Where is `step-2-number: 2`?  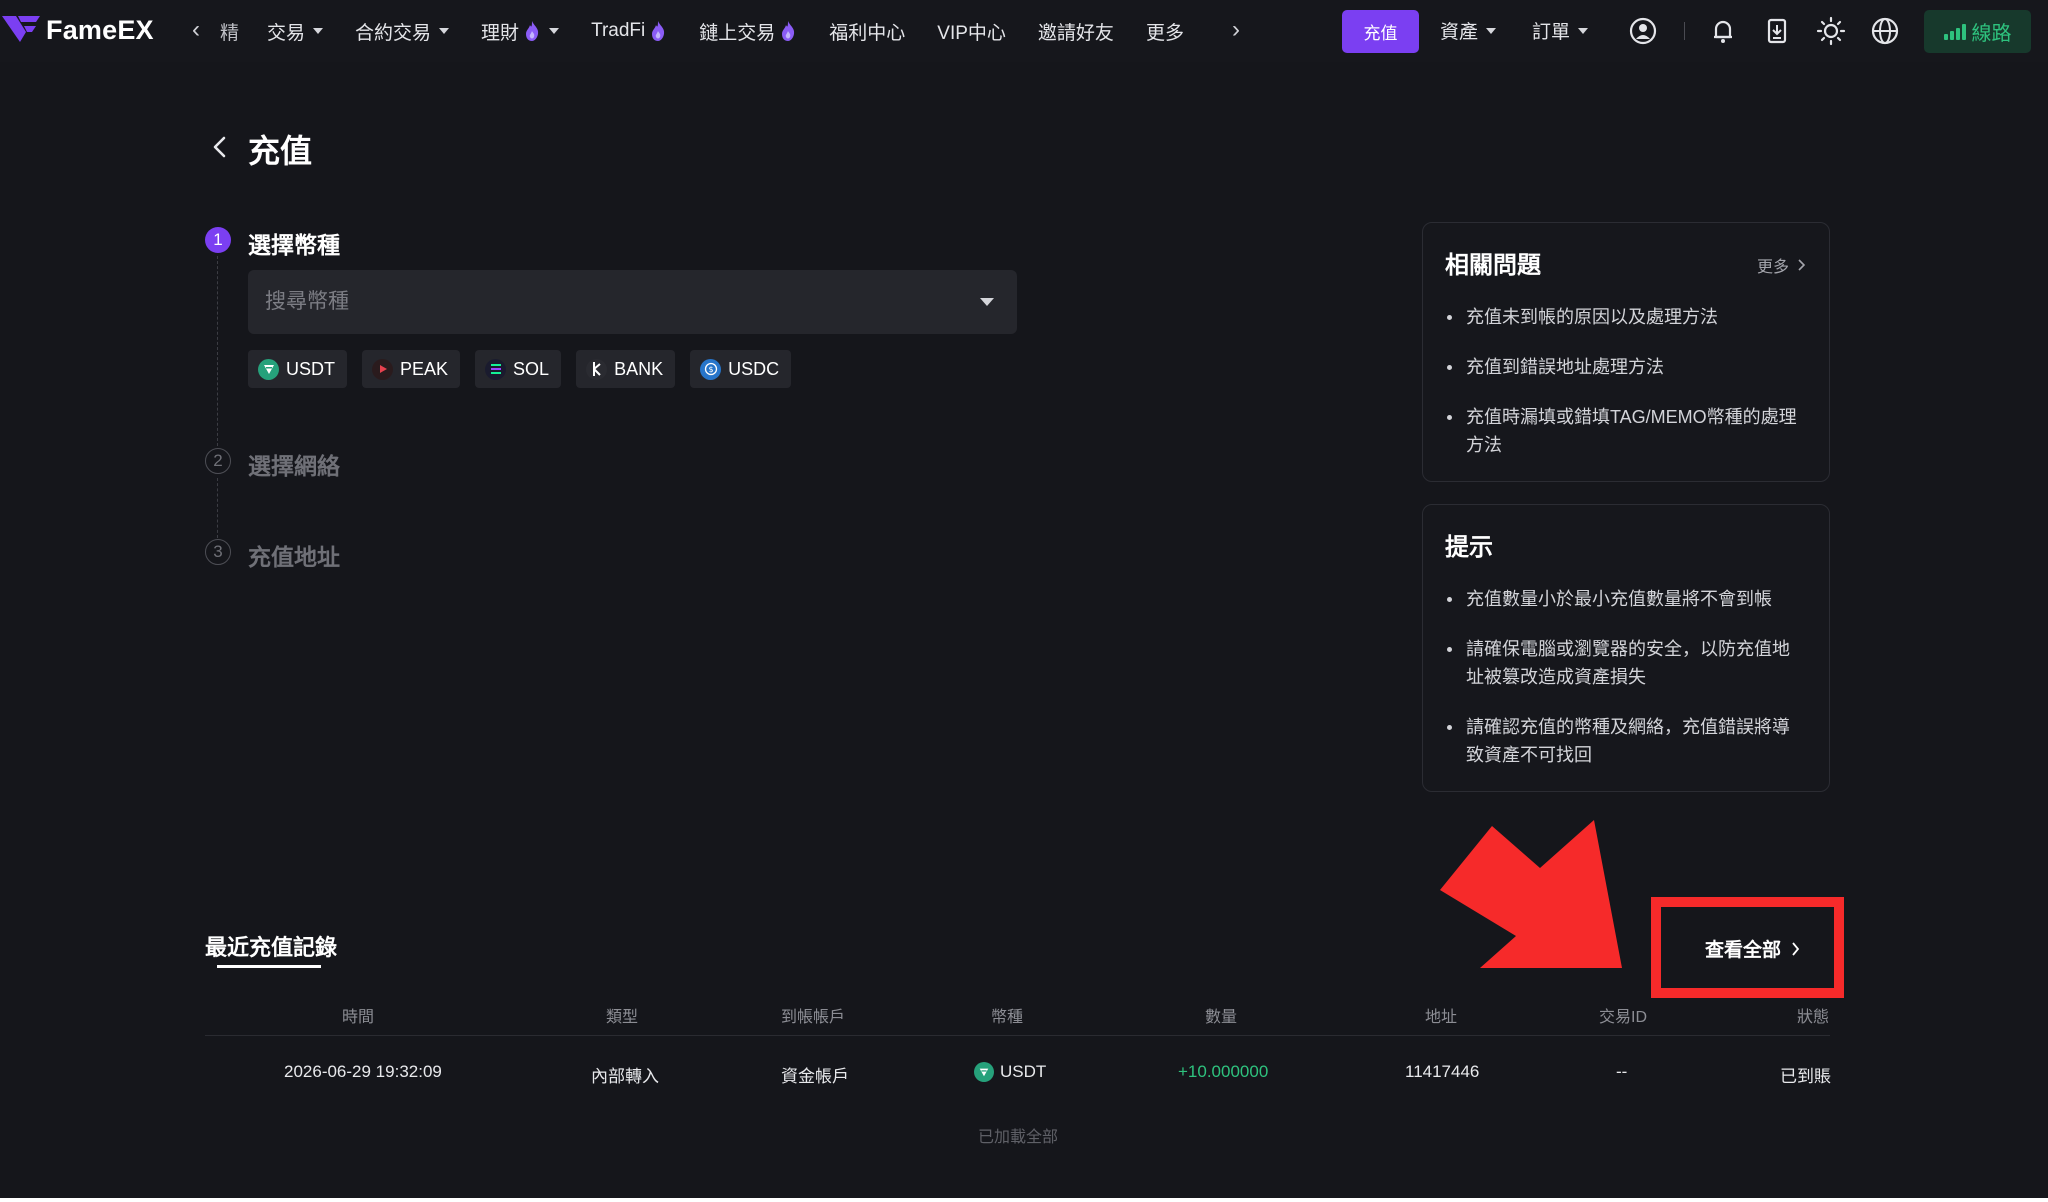 step-2-number: 2 is located at coordinates (218, 461).